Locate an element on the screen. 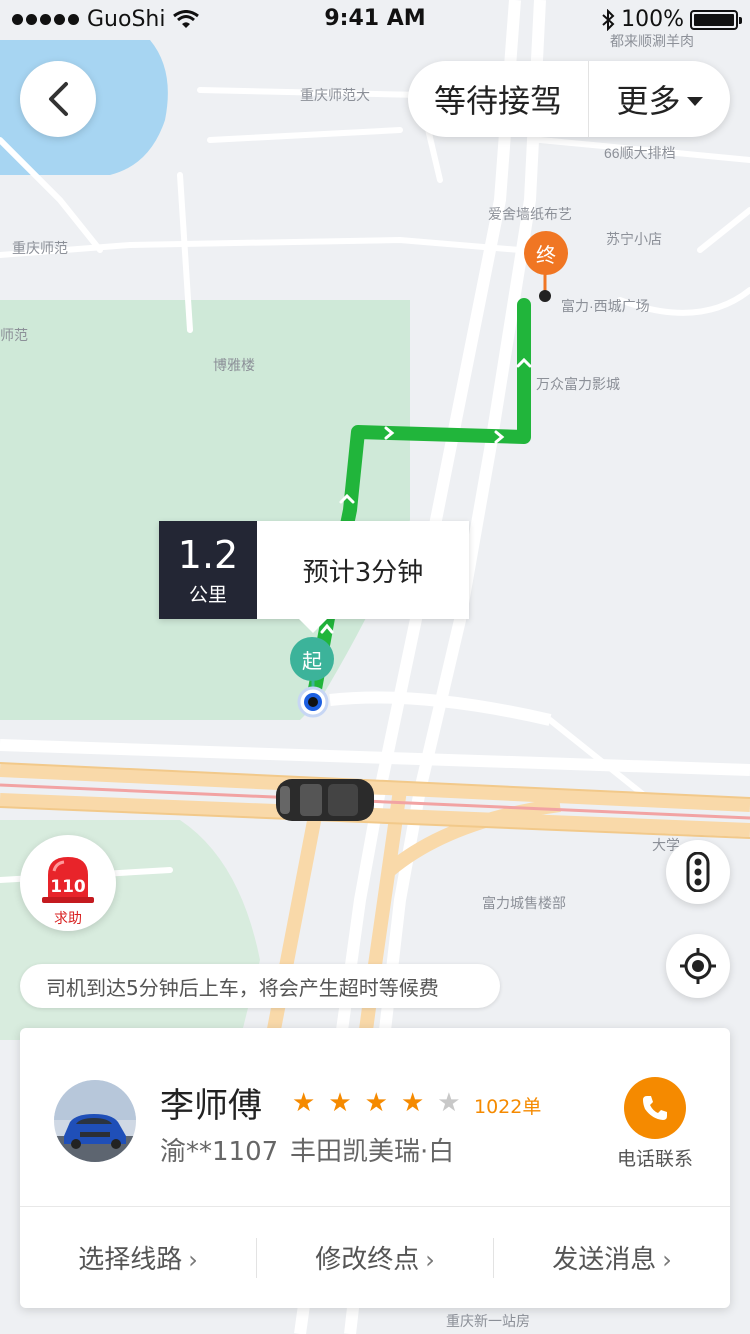 This screenshot has width=750, height=1334. map-label: 博雅楼 is located at coordinates (234, 365).